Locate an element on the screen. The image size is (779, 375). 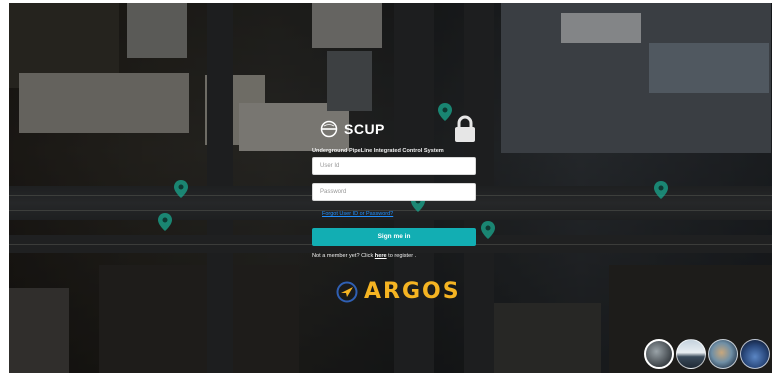
user-id-input: User Id is located at coordinates (394, 166).